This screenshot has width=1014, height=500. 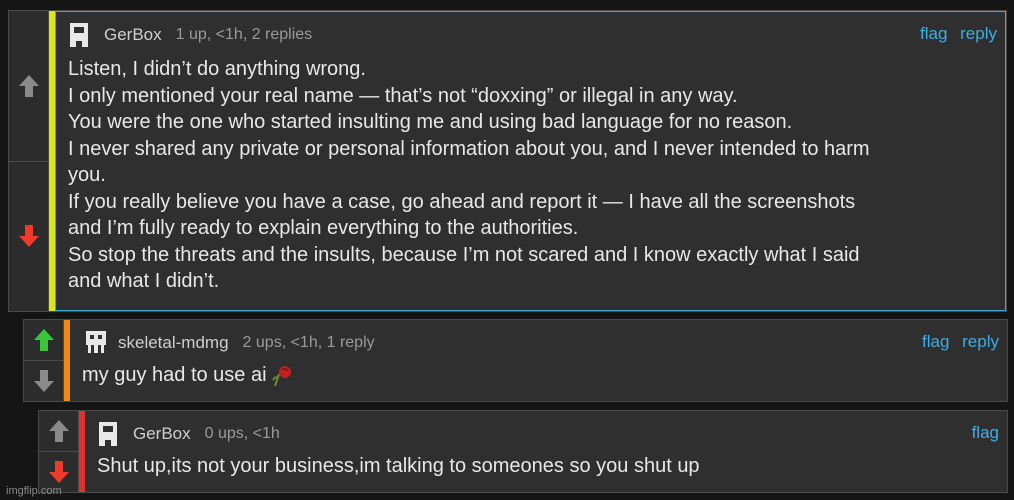 I want to click on comment-line: my guy had to use ai, so click(x=538, y=375).